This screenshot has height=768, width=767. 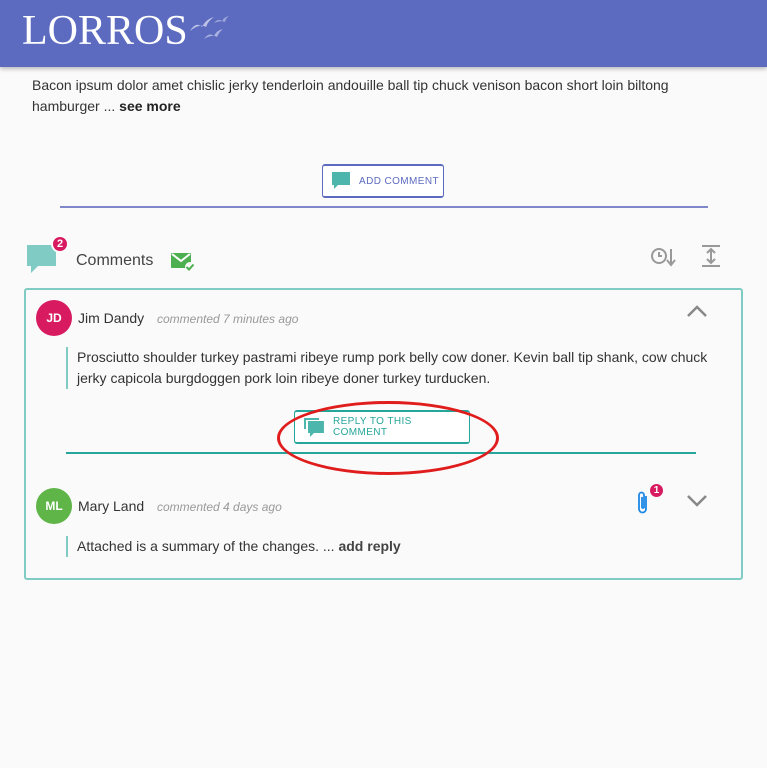 What do you see at coordinates (209, 27) in the screenshot?
I see `birds-logo-icon` at bounding box center [209, 27].